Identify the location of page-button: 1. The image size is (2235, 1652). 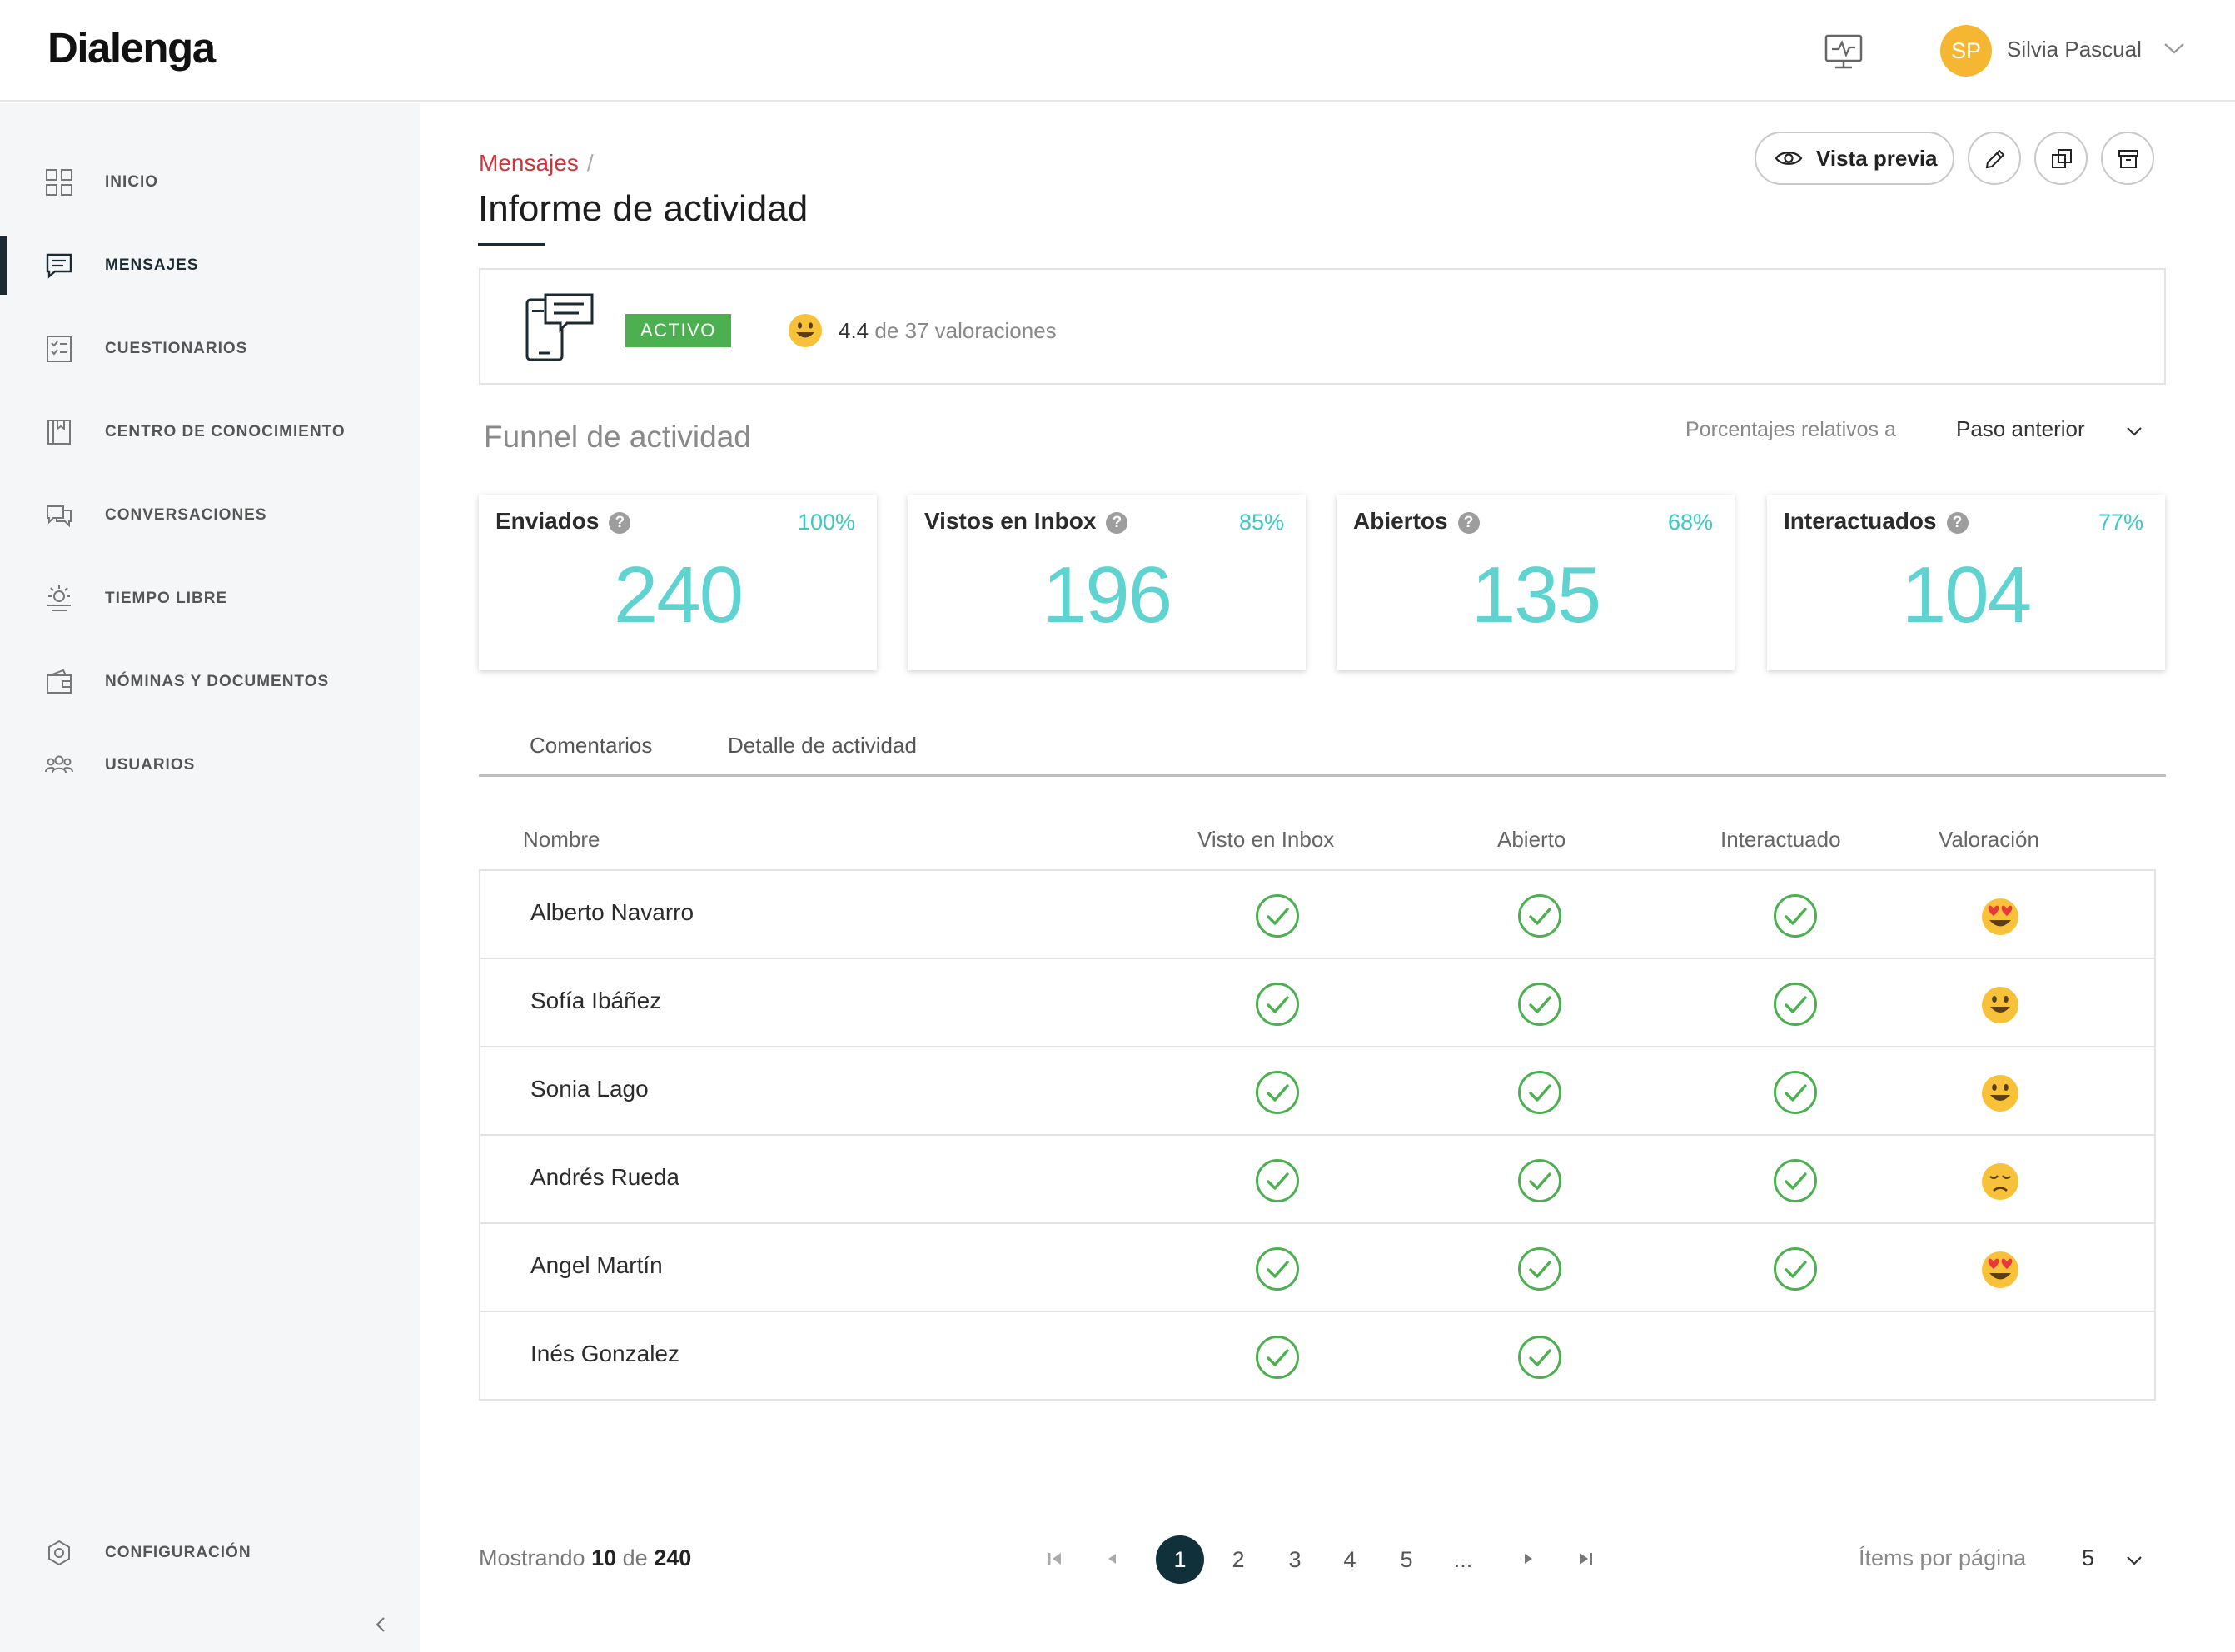
(1180, 1559).